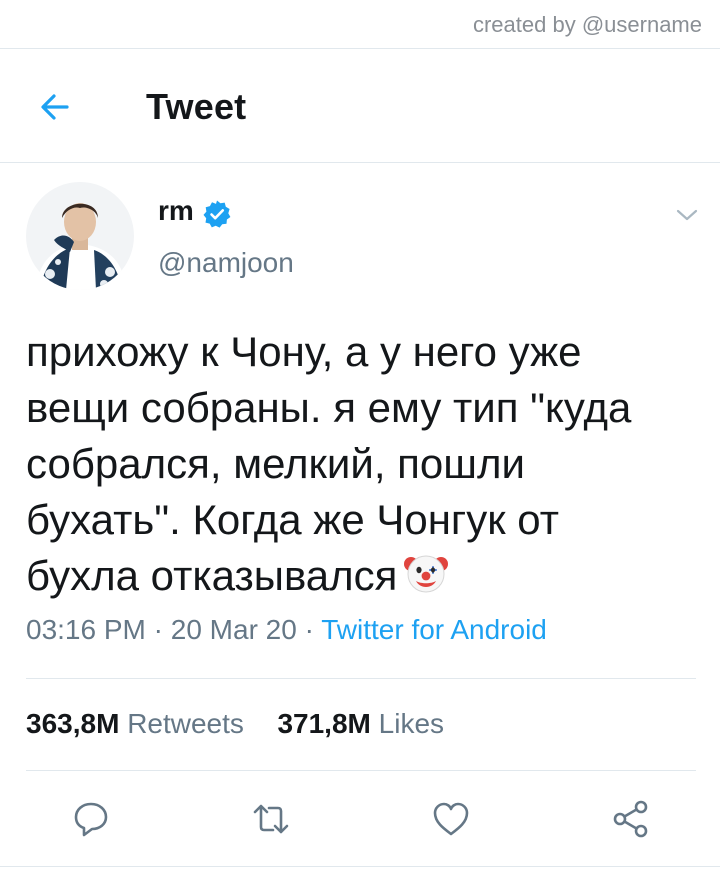 This screenshot has width=720, height=878. Describe the element at coordinates (233, 629) in the screenshot. I see `tweet-date: 20 Mar 20` at that location.